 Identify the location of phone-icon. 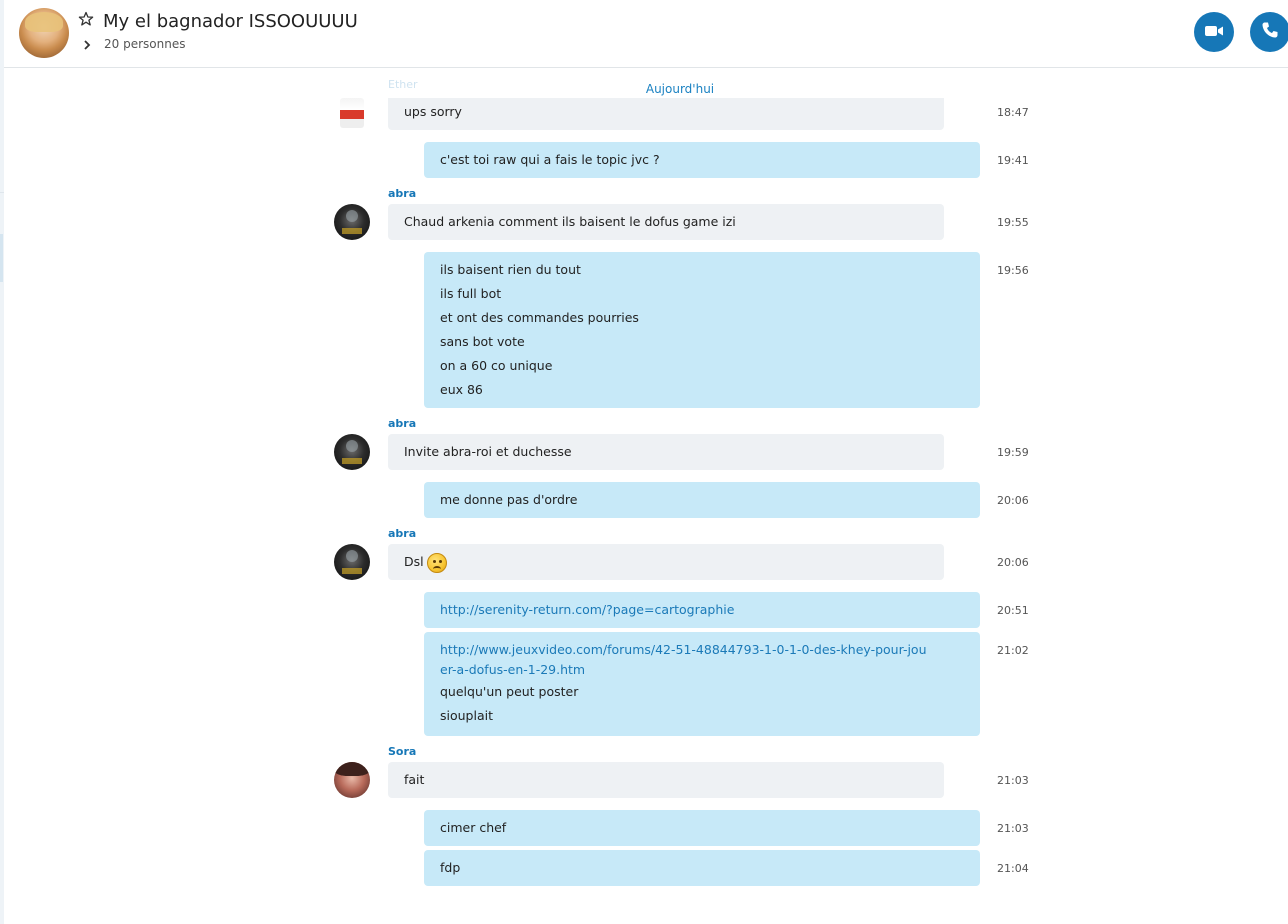
(1270, 32).